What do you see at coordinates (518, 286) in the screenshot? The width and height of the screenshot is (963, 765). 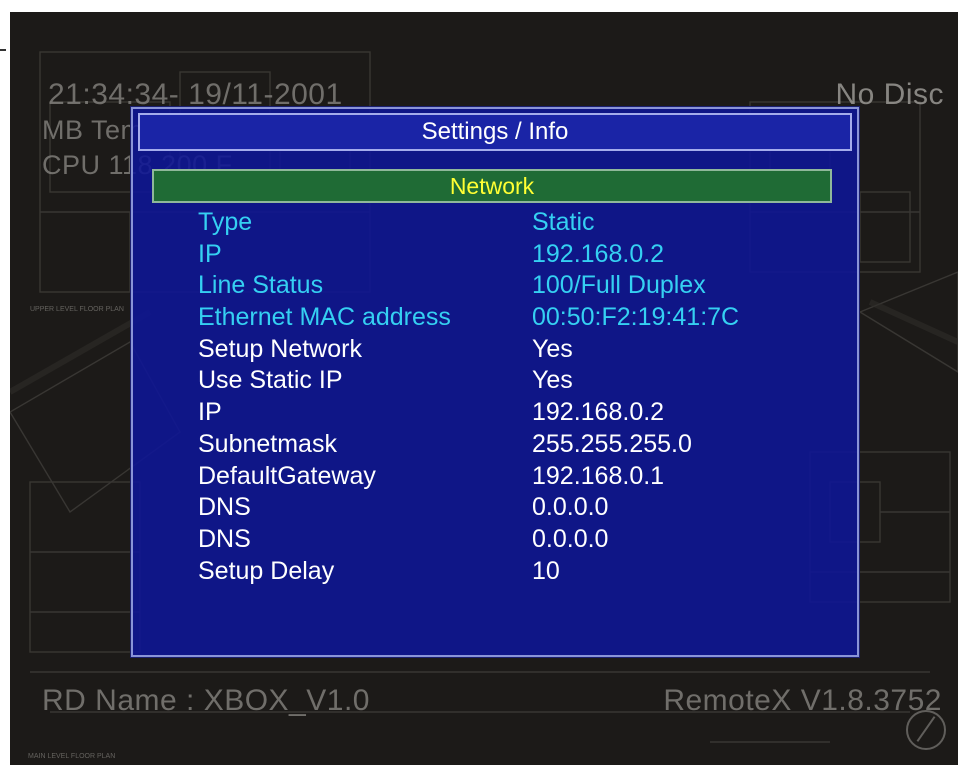 I see `settings-row: Line Status 100/Full Duplex` at bounding box center [518, 286].